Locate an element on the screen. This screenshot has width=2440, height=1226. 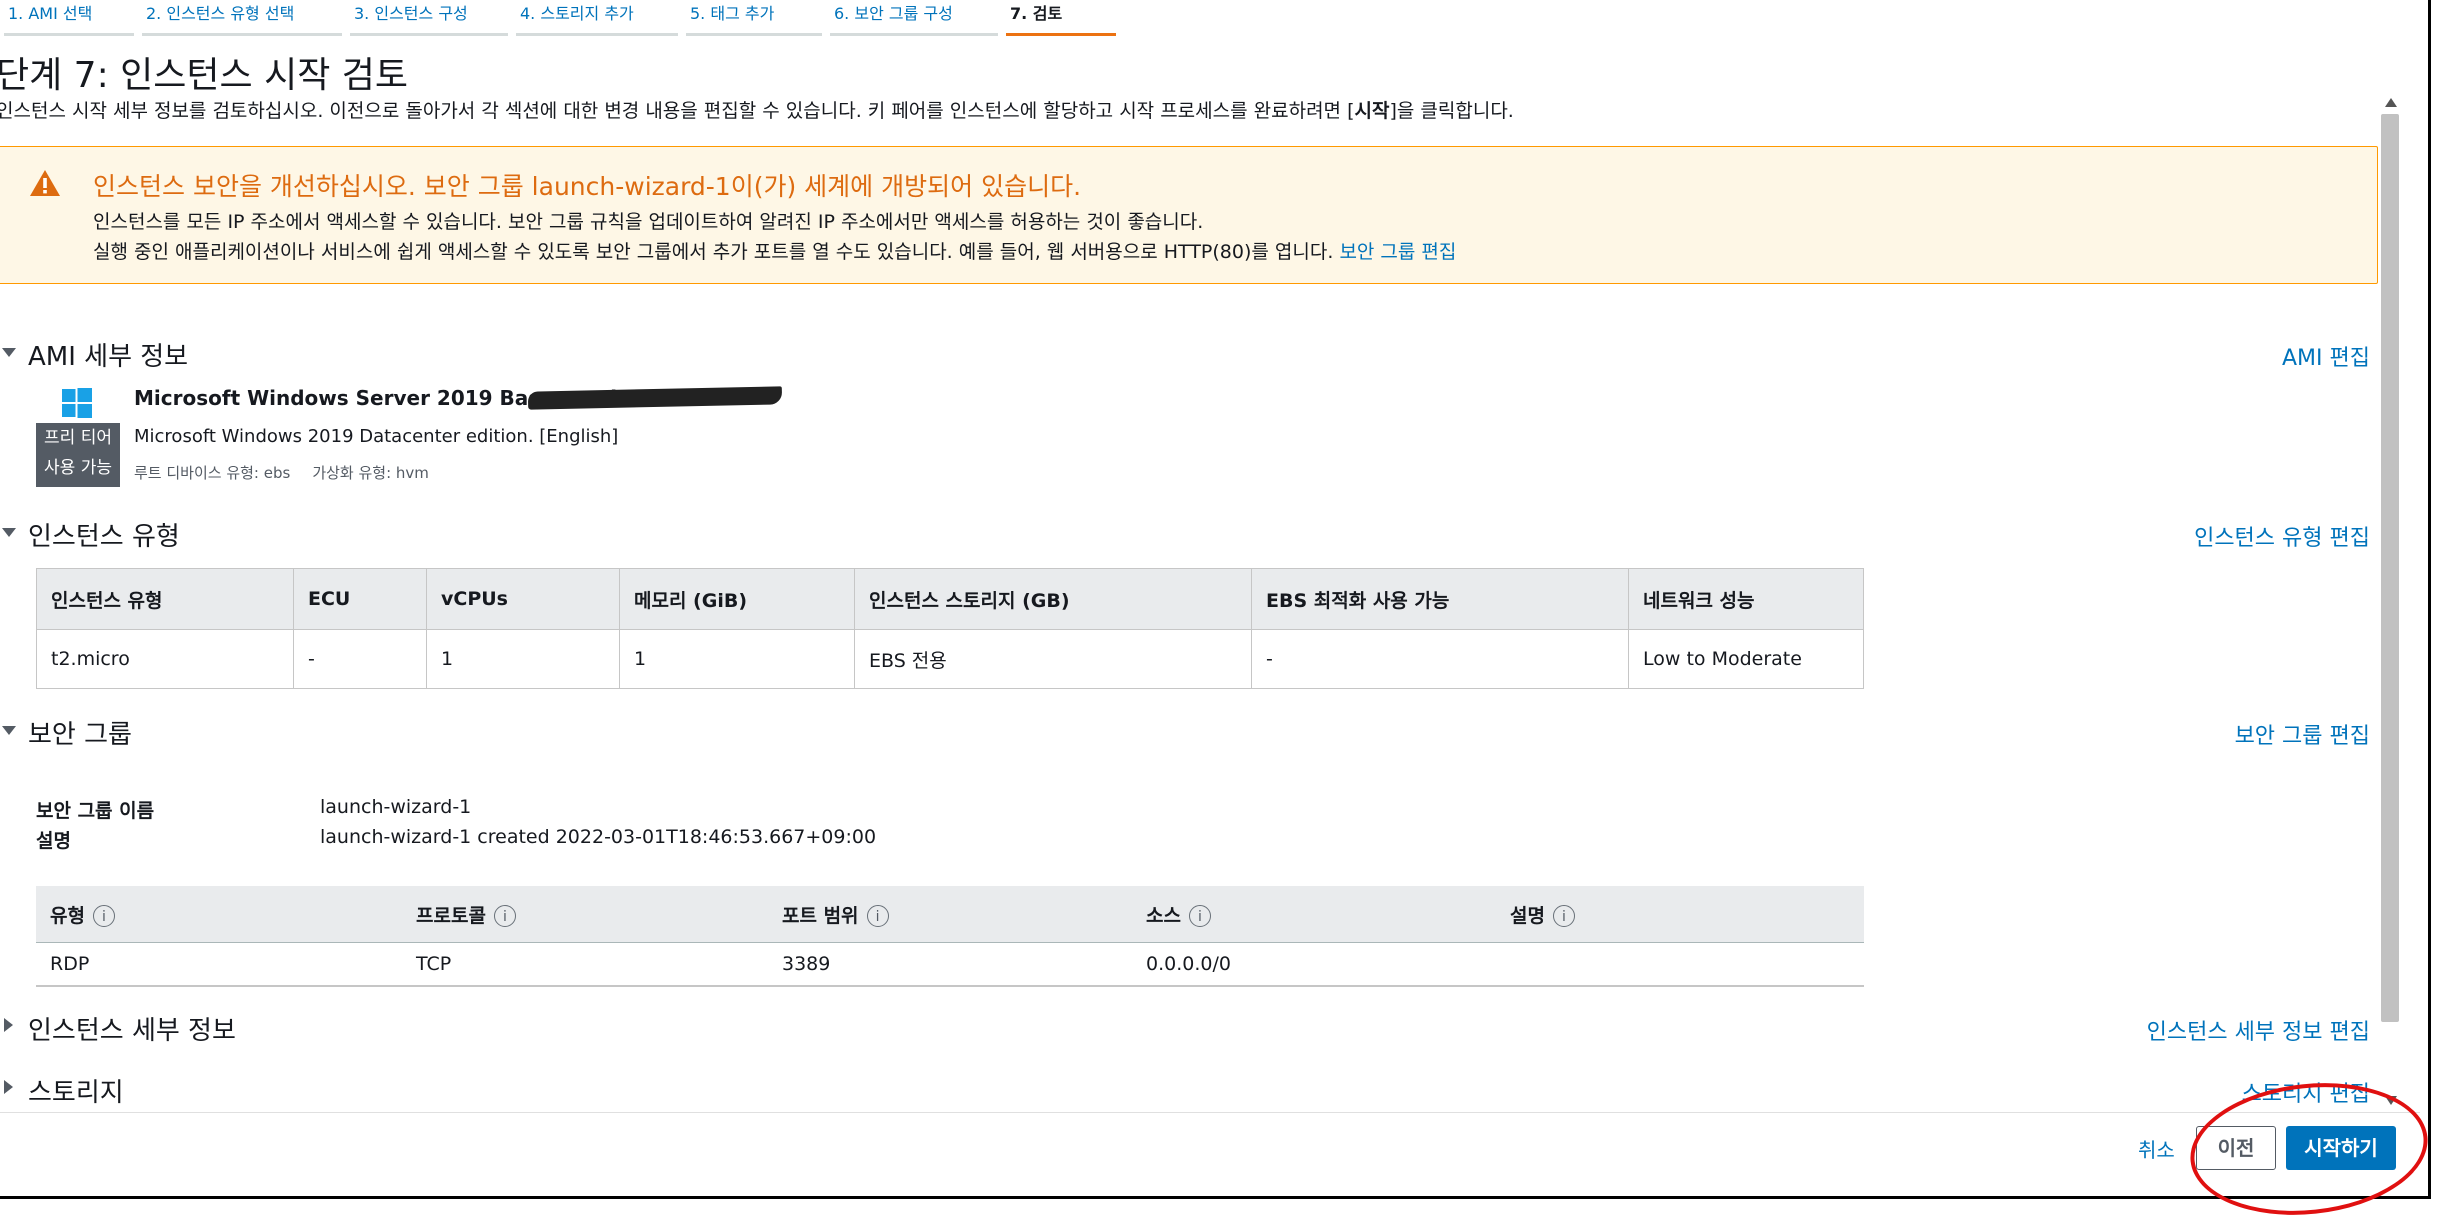
security-group-section-title: 보안 그룹 is located at coordinates (80, 735).